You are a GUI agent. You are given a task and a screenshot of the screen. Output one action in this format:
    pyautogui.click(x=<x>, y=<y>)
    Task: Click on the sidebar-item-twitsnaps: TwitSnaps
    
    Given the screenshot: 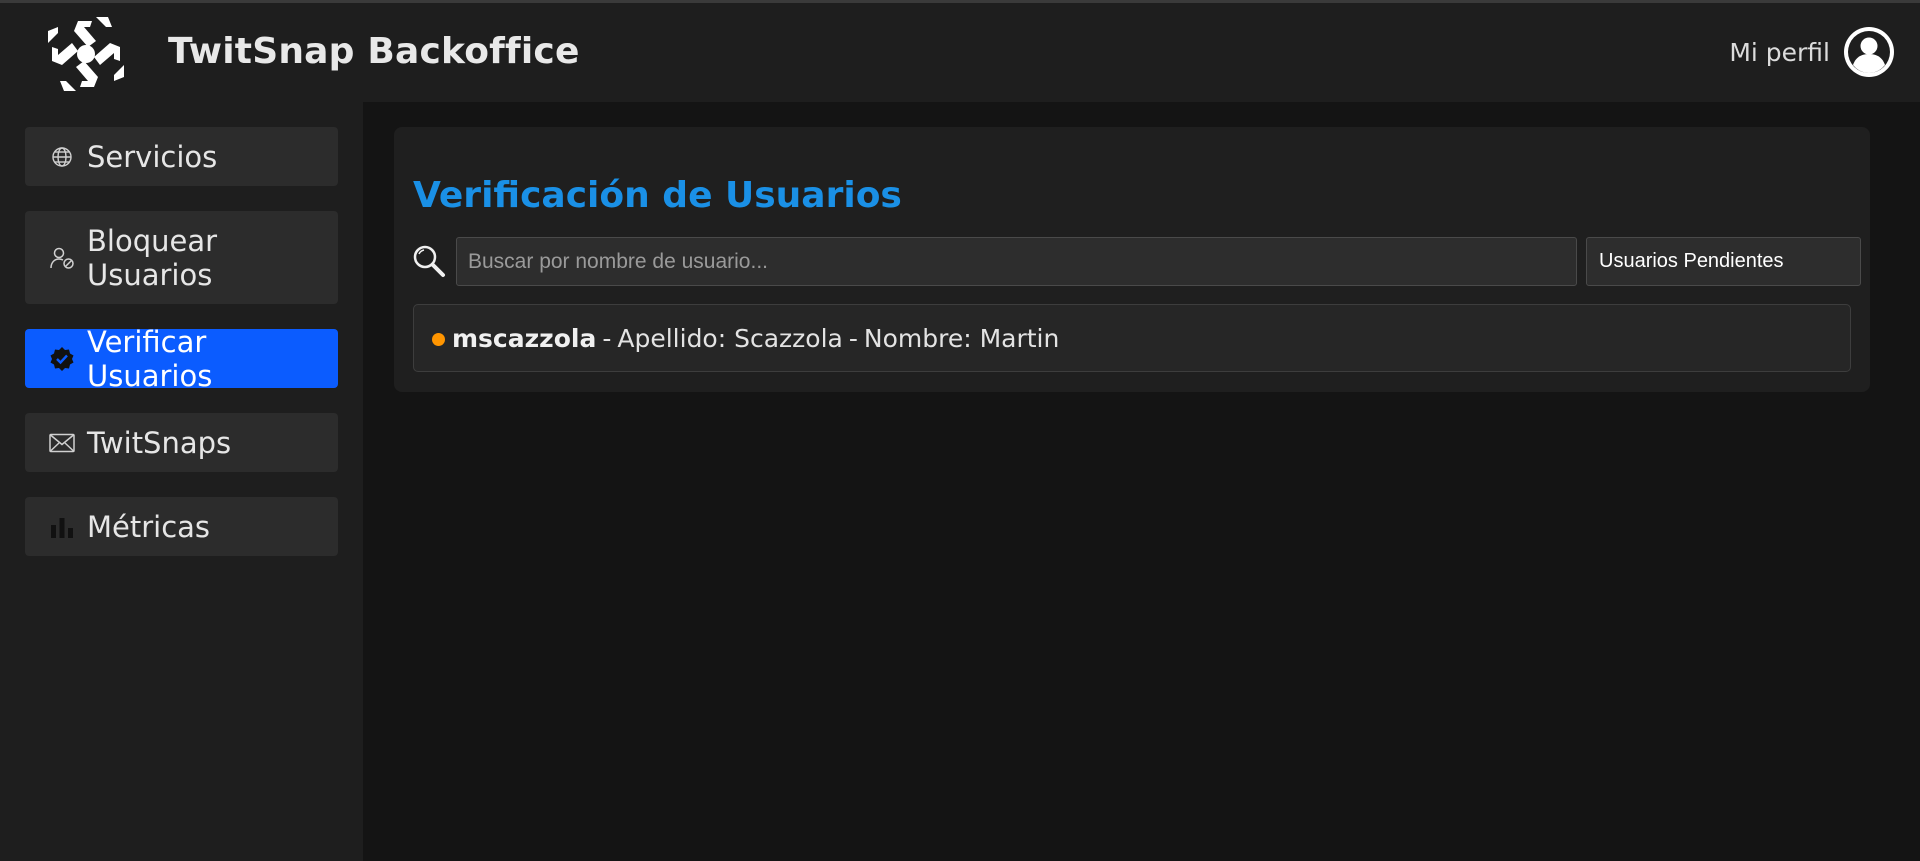 What is the action you would take?
    pyautogui.click(x=181, y=442)
    